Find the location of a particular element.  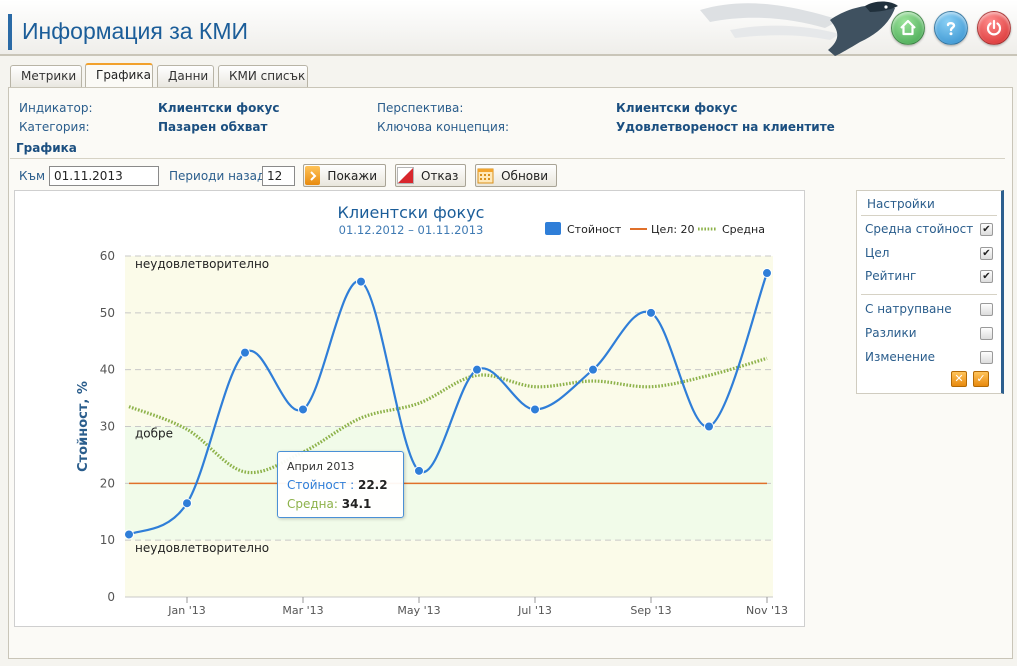

y-tick-label: 50 is located at coordinates (107, 313).